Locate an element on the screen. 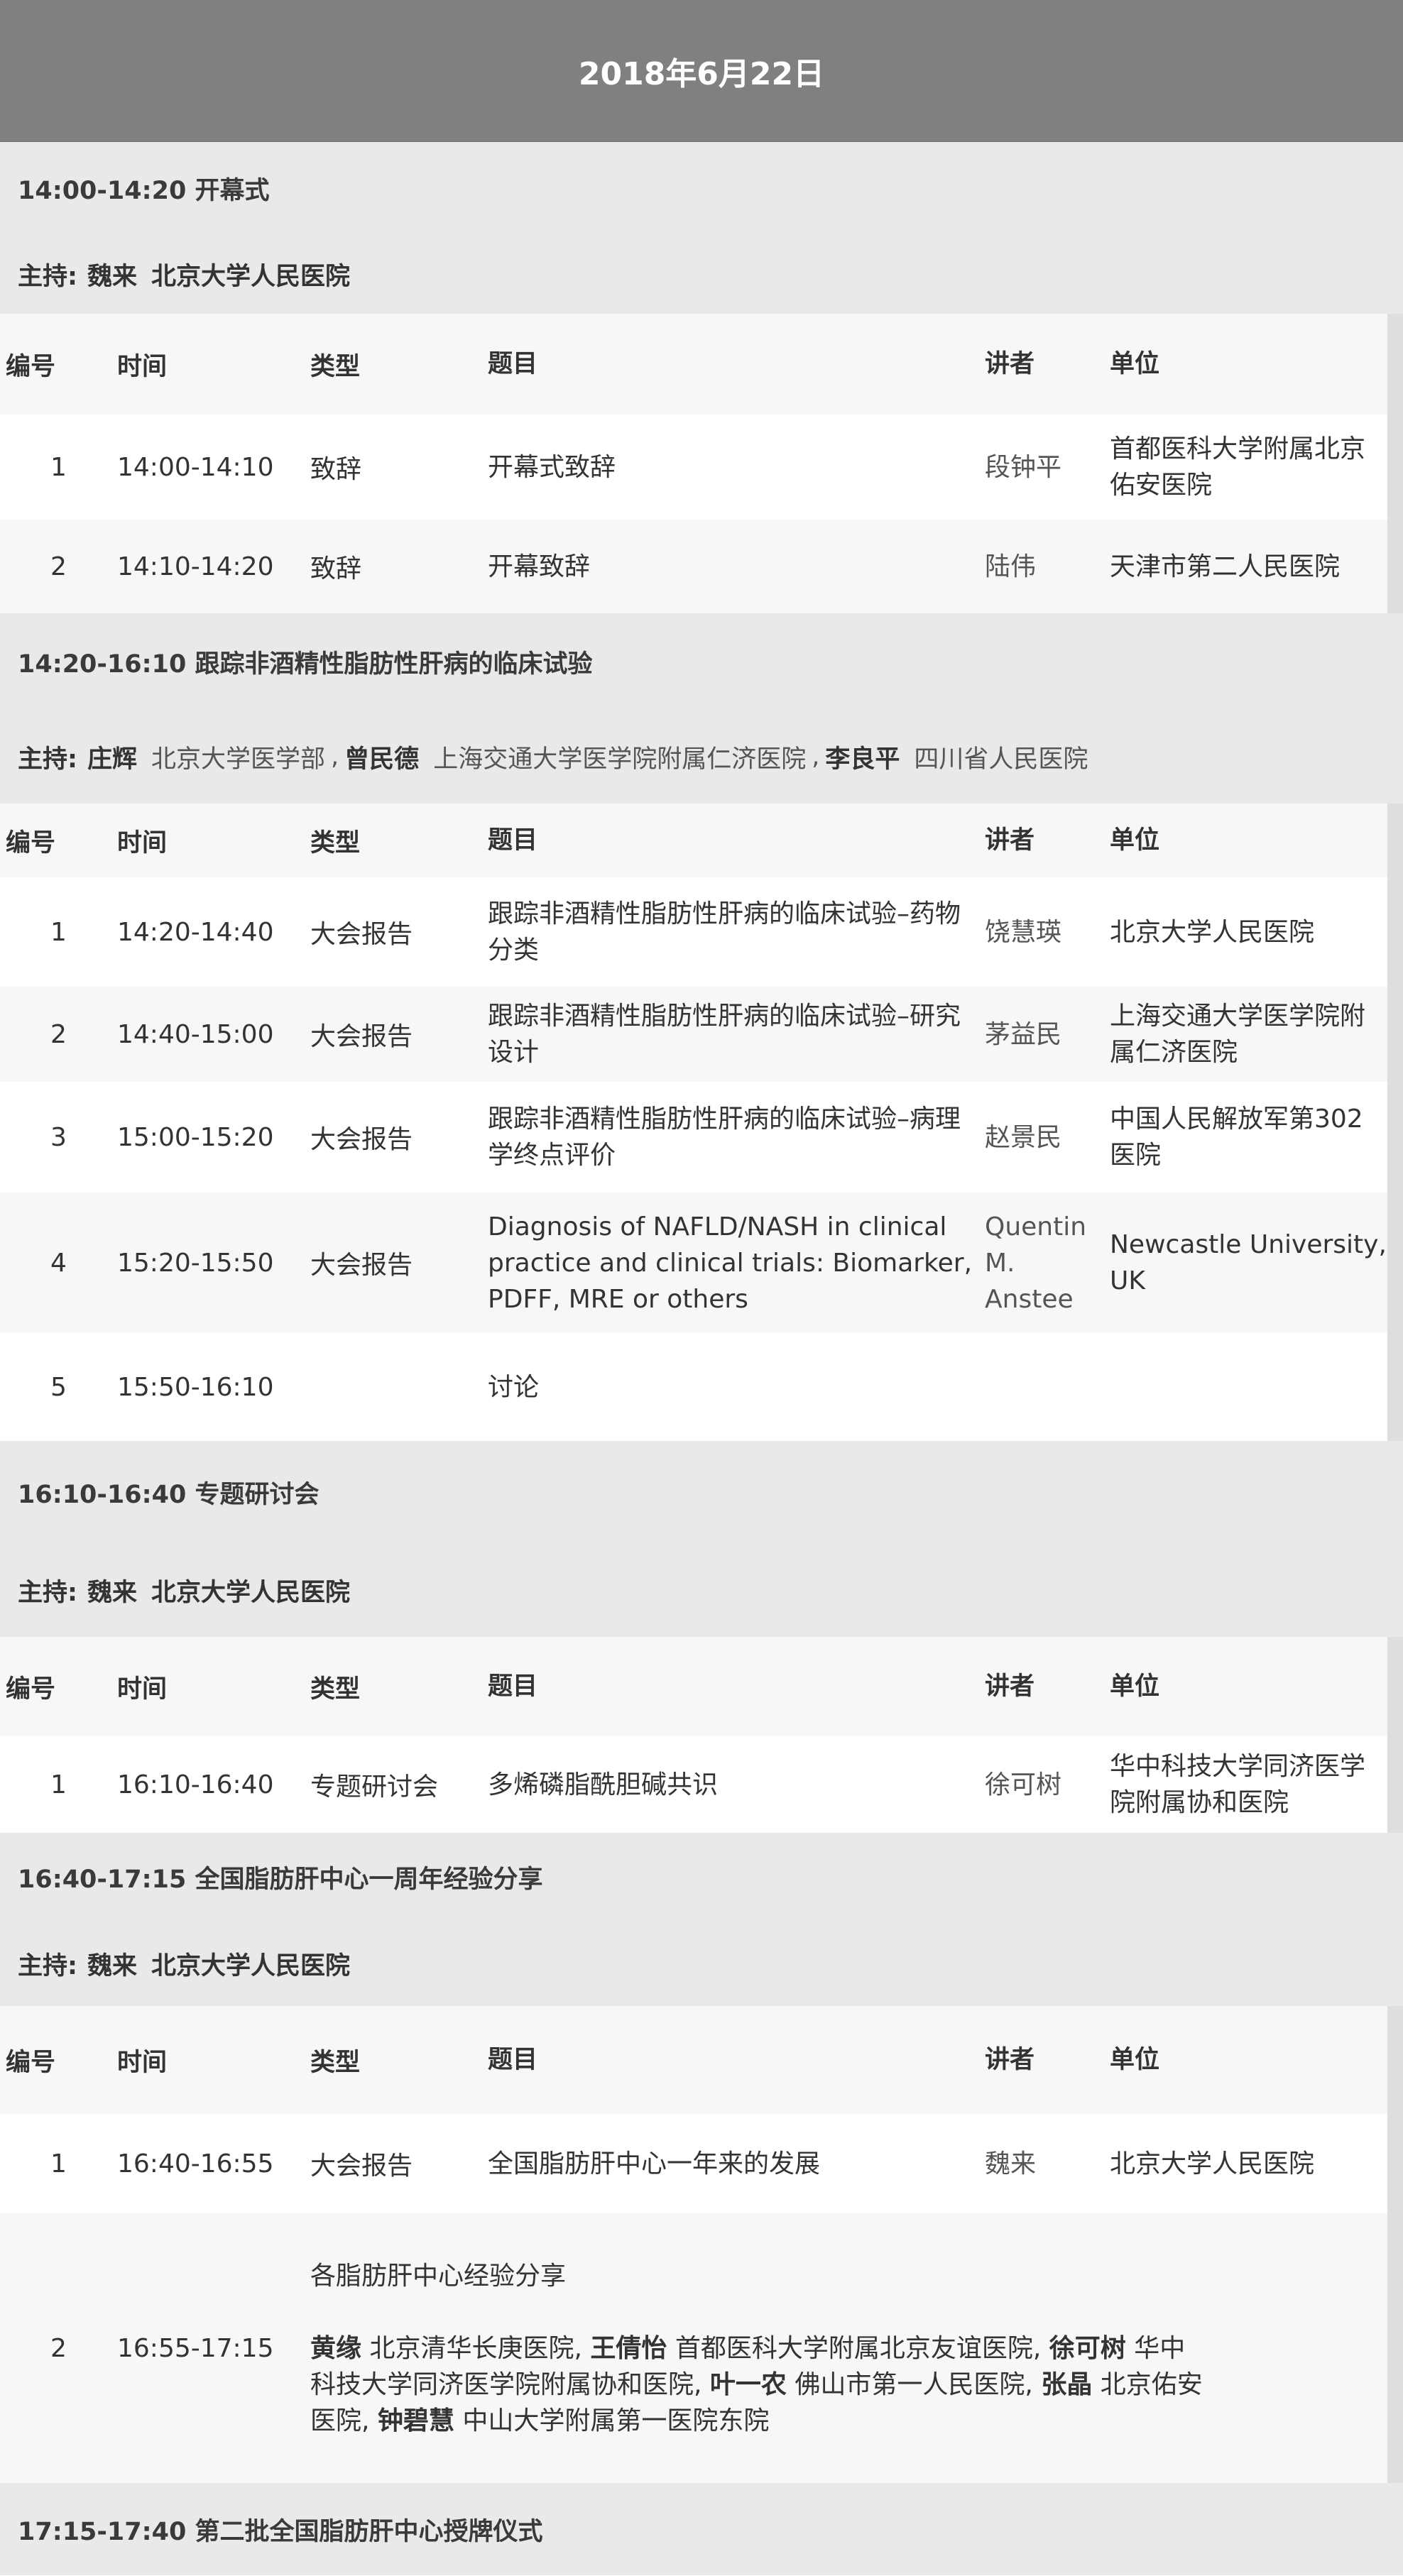  host-name: 曾民德 is located at coordinates (382, 759).